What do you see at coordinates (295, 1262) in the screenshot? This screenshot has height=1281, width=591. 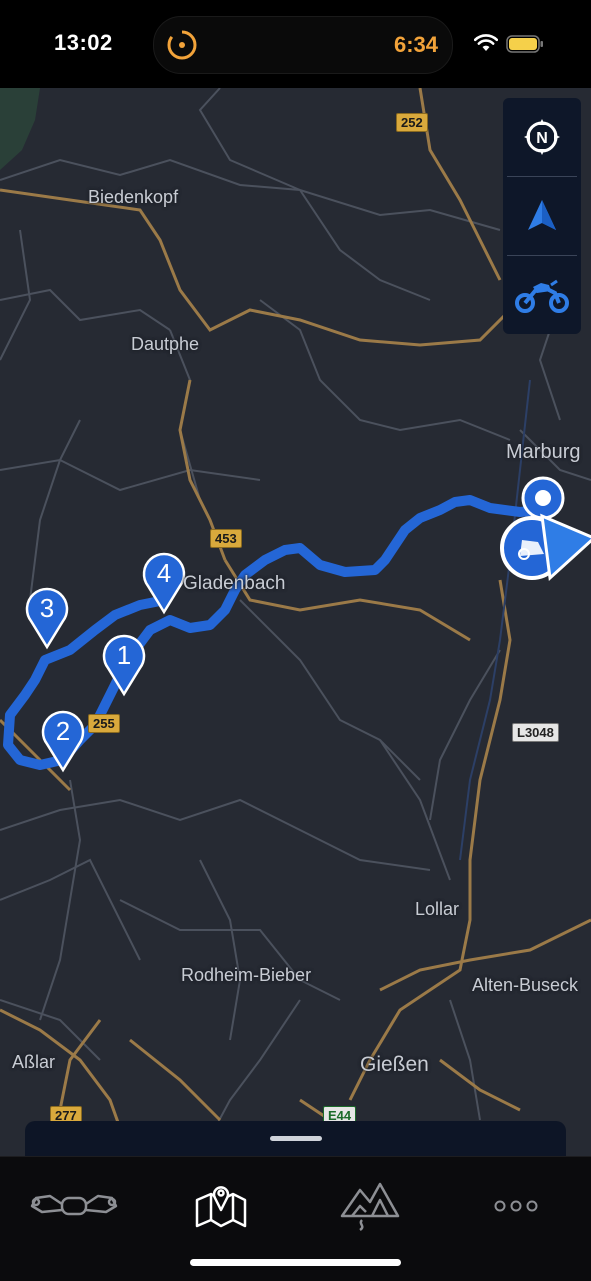 I see `home-indicator` at bounding box center [295, 1262].